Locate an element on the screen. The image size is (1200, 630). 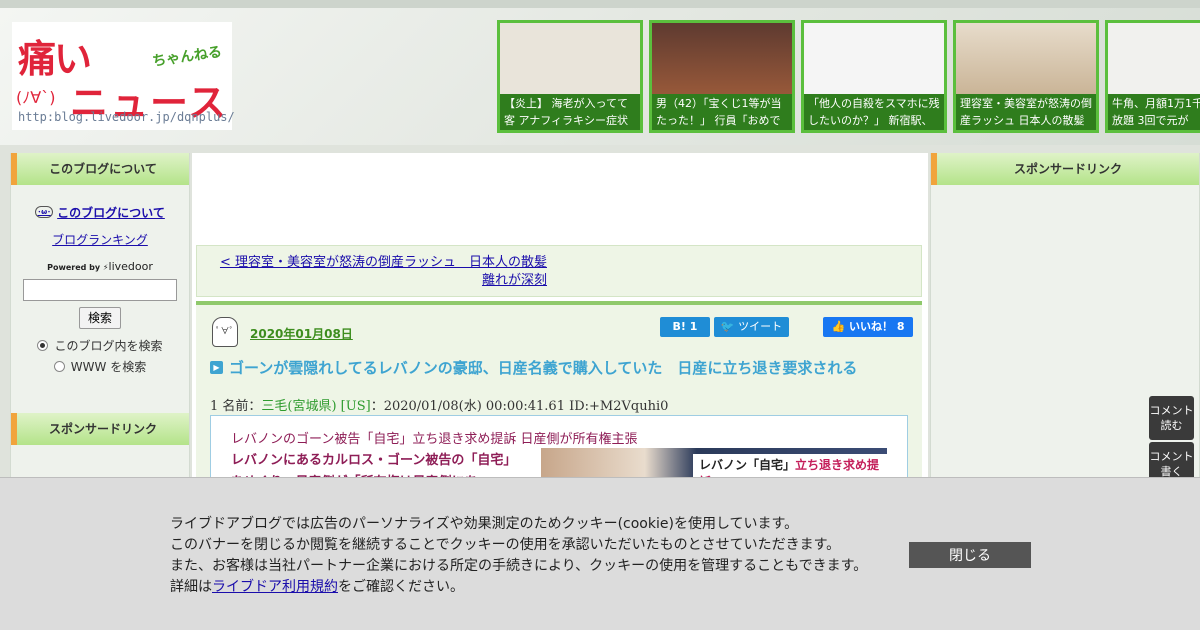
quote-title: レバノンのゴーン被告「自宅」立ち退き求め提訴 日産側が所有権主張 is located at coordinates (434, 439).